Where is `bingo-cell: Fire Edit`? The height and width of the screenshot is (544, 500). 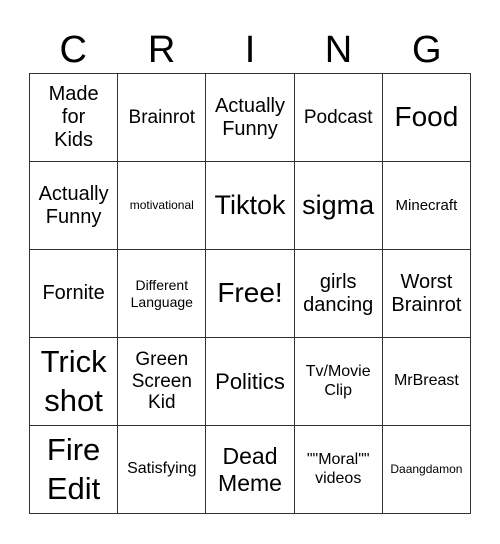
bingo-cell: Fire Edit is located at coordinates (74, 470).